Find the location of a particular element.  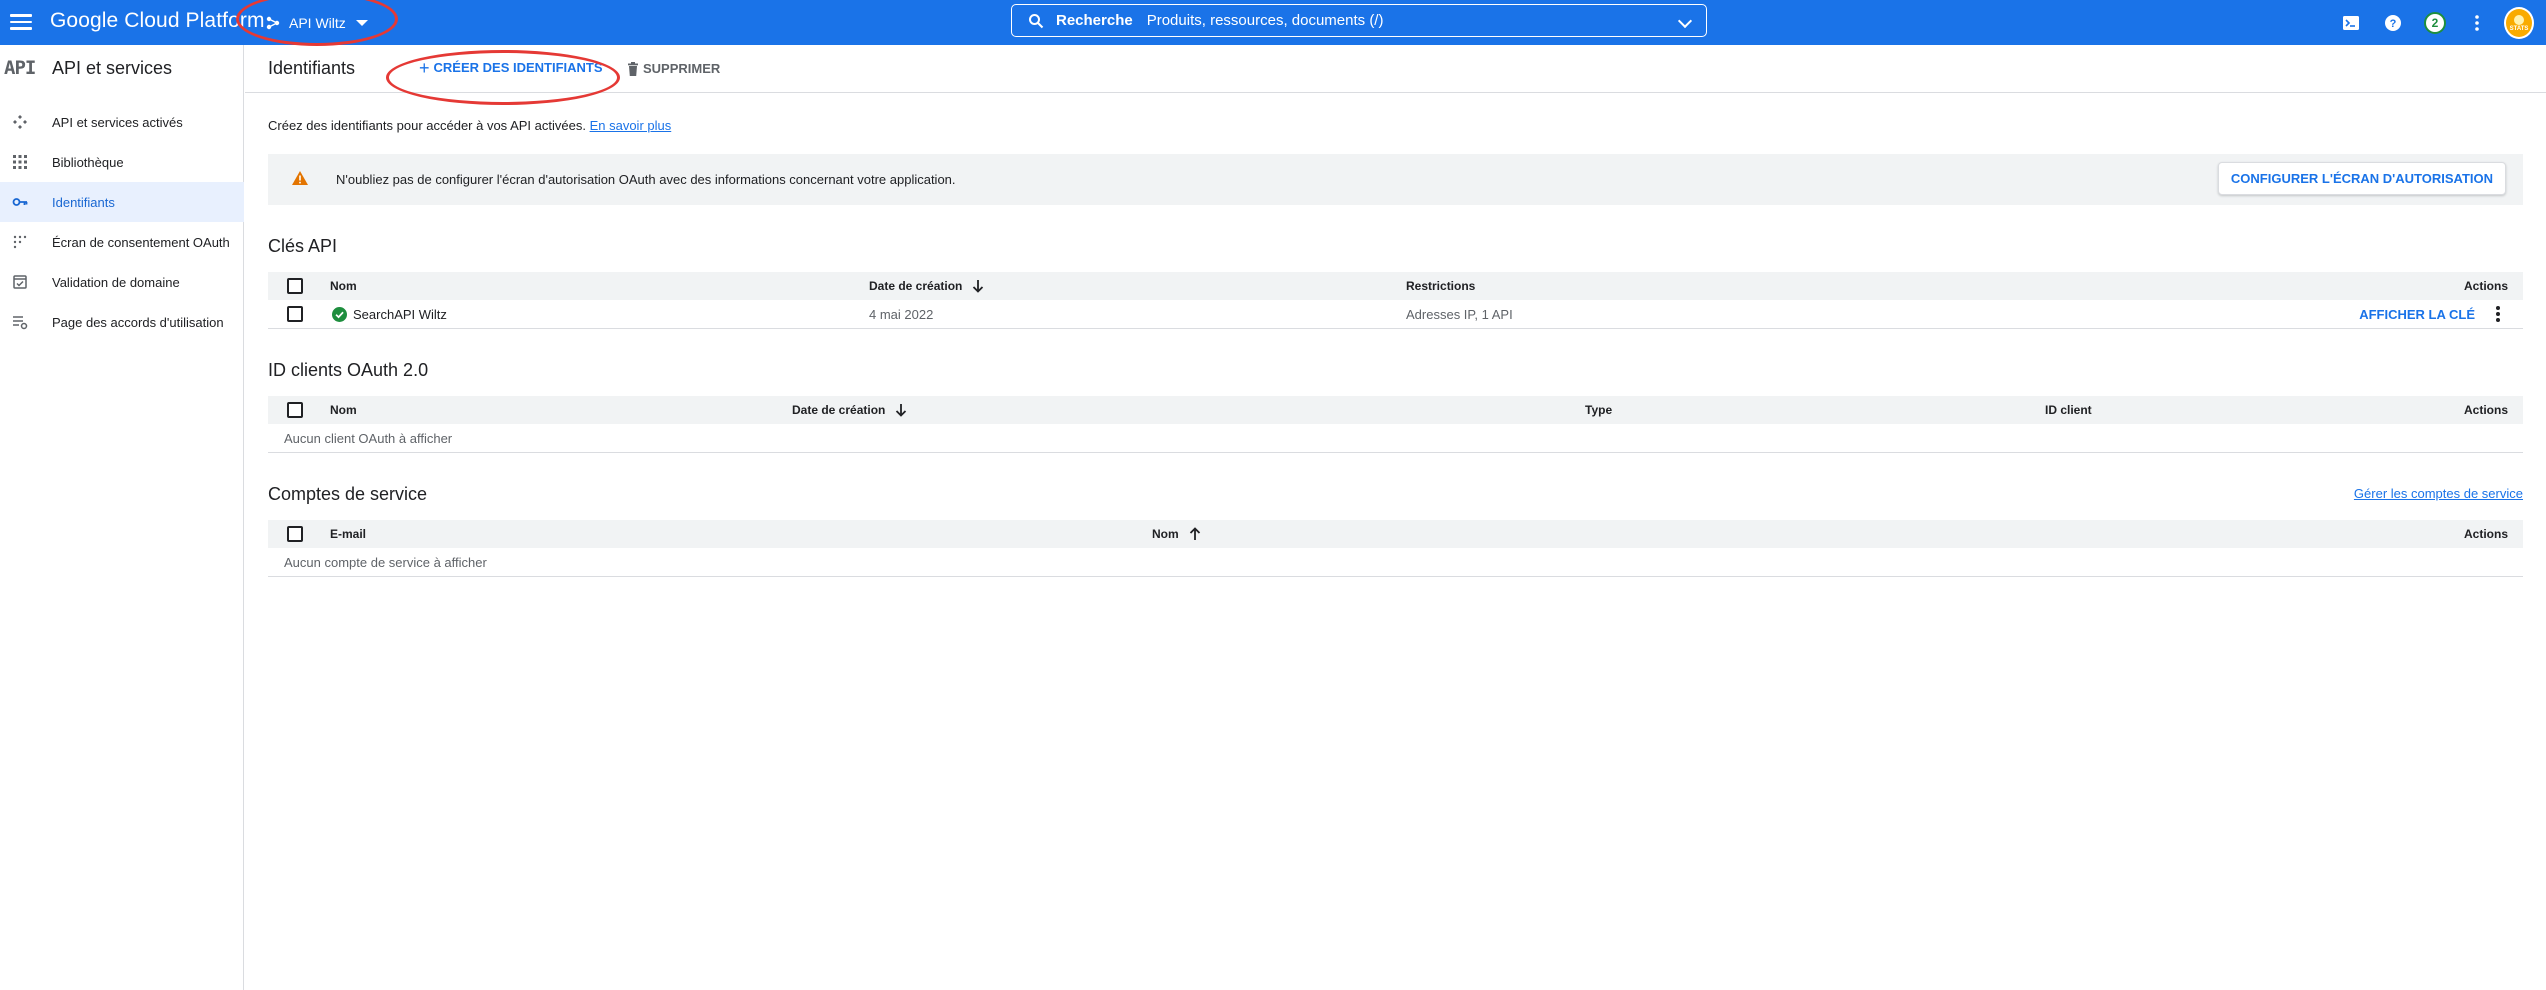

avatar: STATS is located at coordinates (2519, 23).